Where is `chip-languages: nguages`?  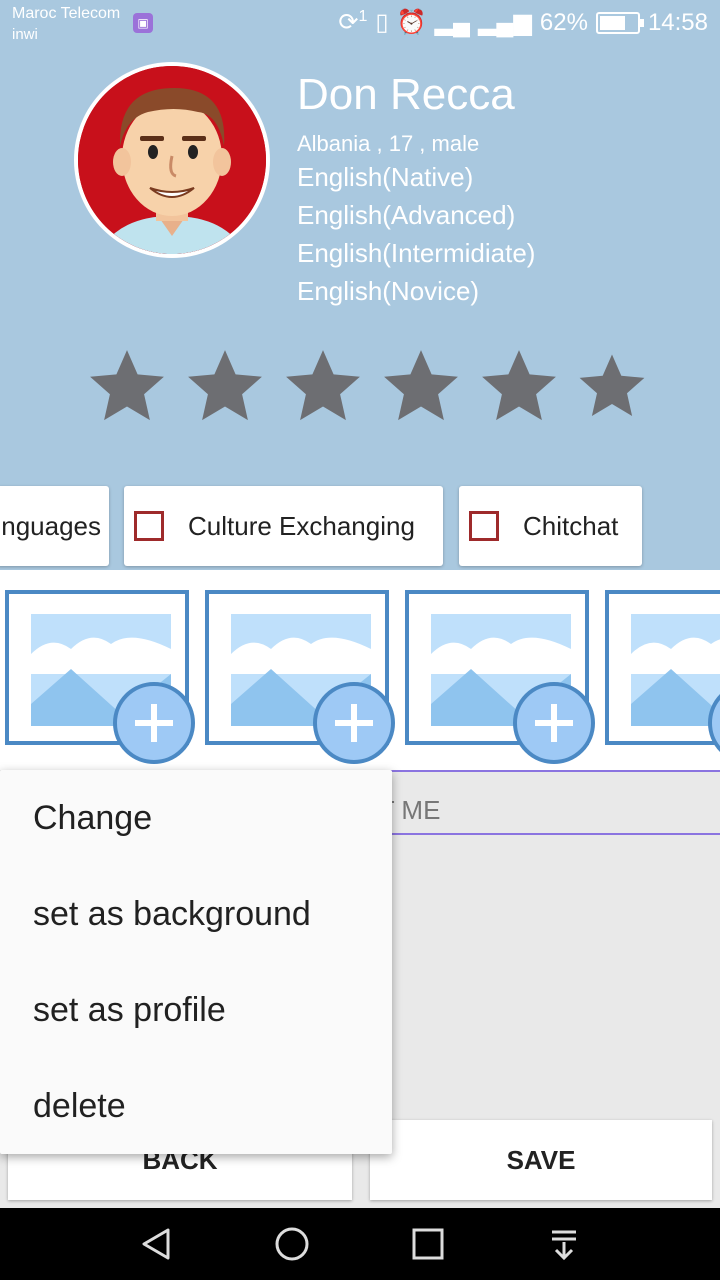
chip-languages: nguages is located at coordinates (54, 526).